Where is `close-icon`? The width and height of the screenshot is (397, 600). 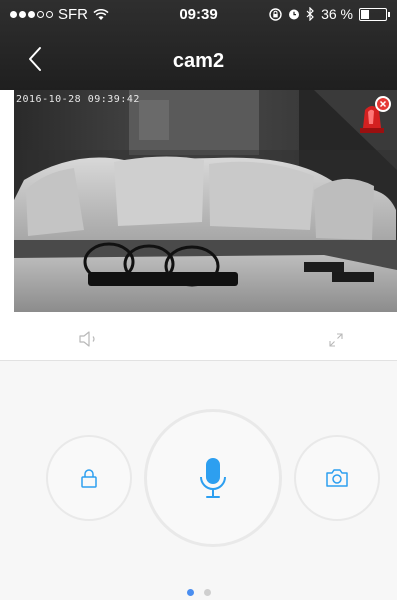
close-icon is located at coordinates (383, 104).